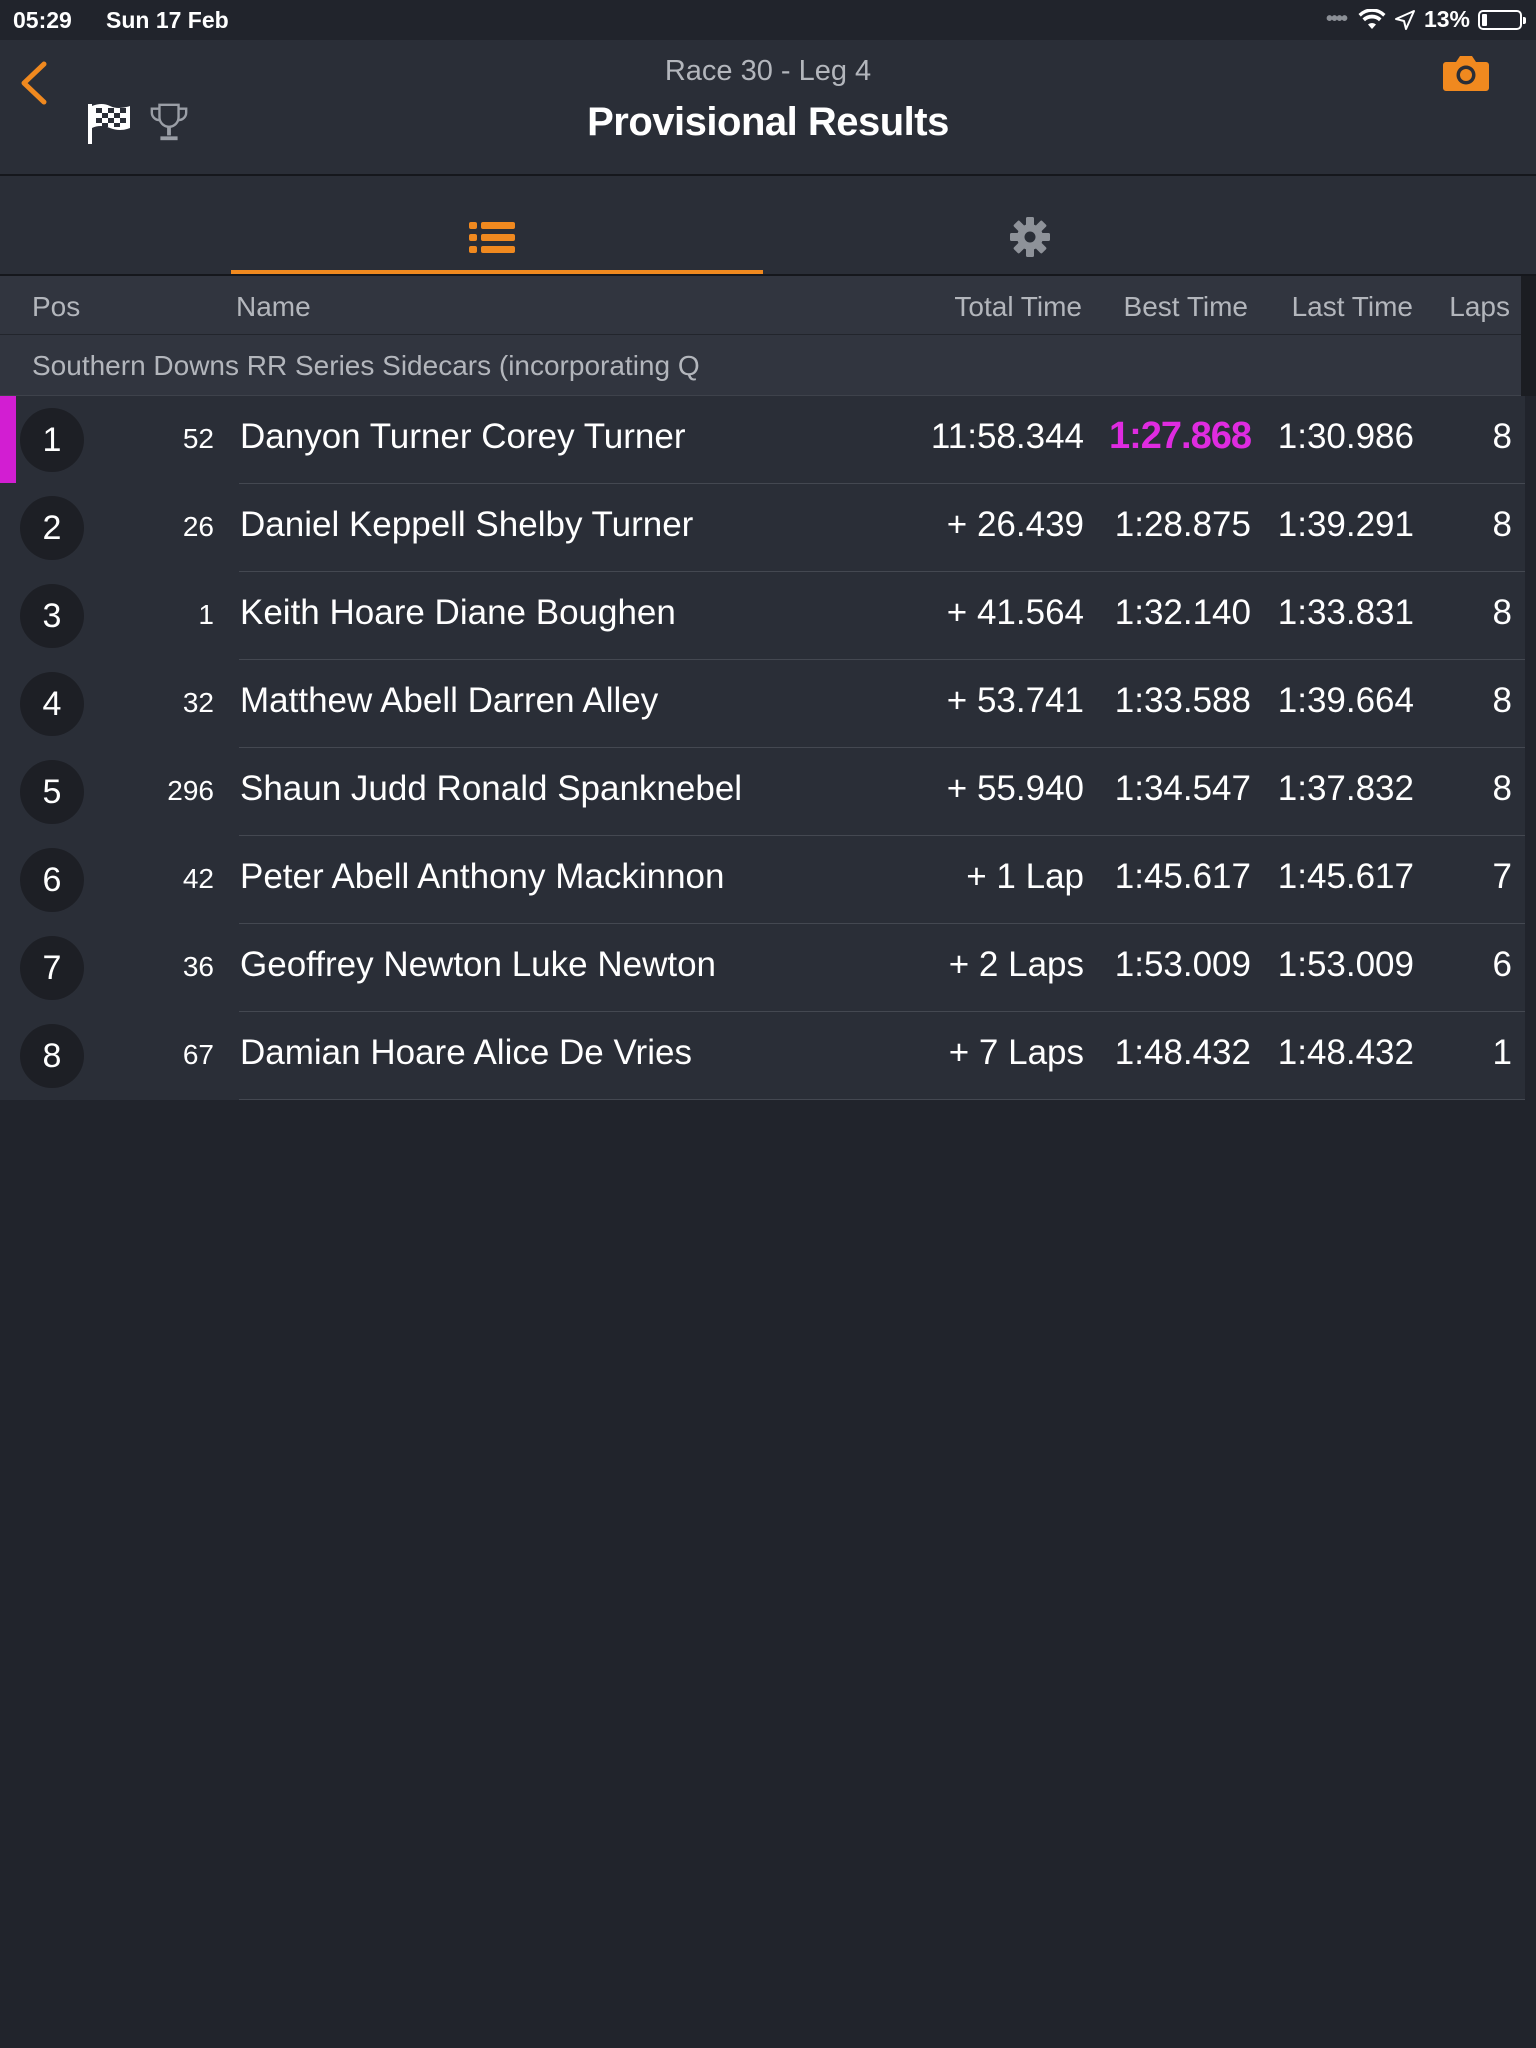  Describe the element at coordinates (198, 966) in the screenshot. I see `racer-number: 36` at that location.